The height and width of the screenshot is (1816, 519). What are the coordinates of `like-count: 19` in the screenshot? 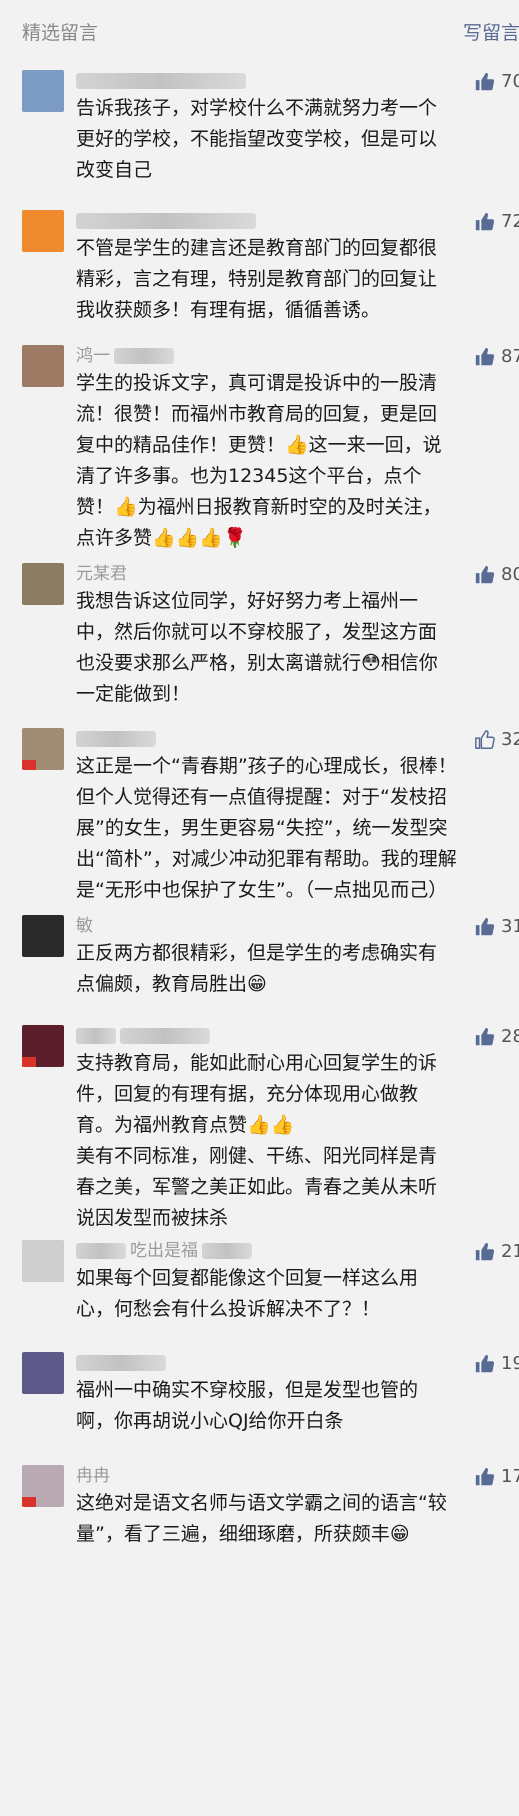 It's located at (510, 1363).